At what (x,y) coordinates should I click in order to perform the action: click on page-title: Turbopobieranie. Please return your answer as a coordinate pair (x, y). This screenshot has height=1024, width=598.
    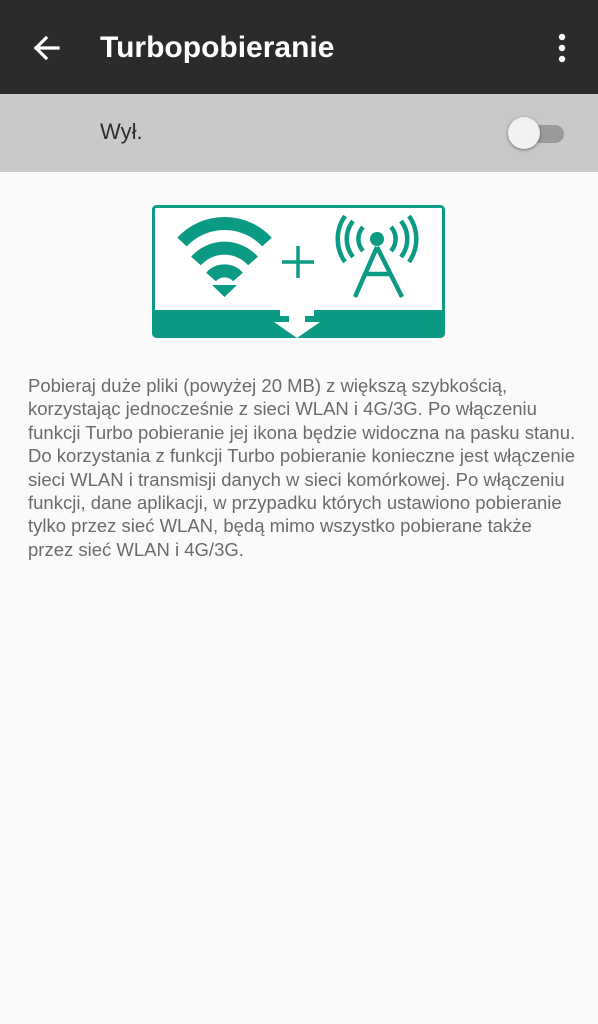
    Looking at the image, I should click on (217, 47).